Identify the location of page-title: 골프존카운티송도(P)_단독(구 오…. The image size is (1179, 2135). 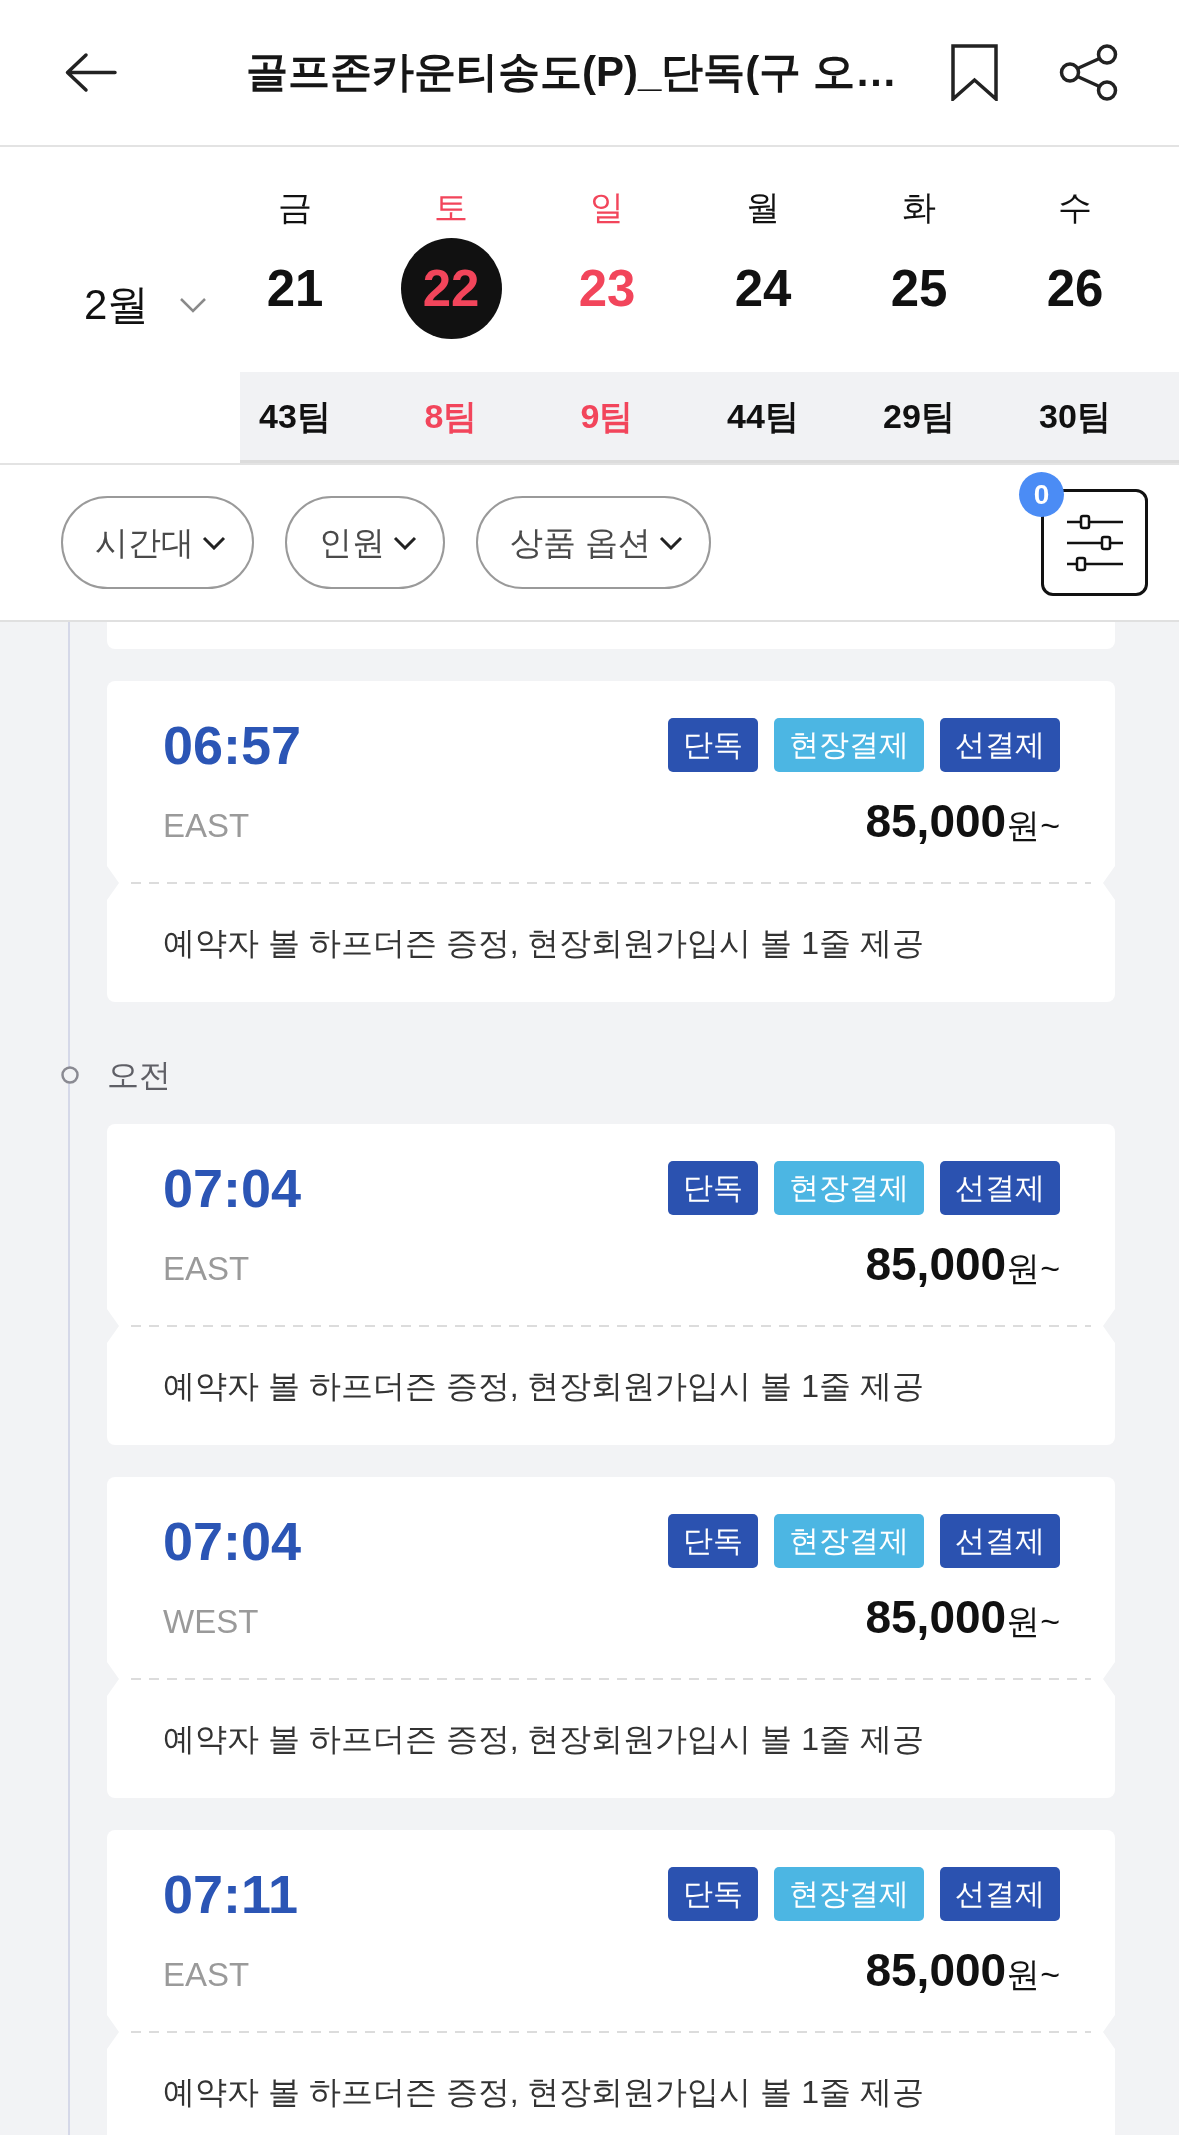
(571, 72).